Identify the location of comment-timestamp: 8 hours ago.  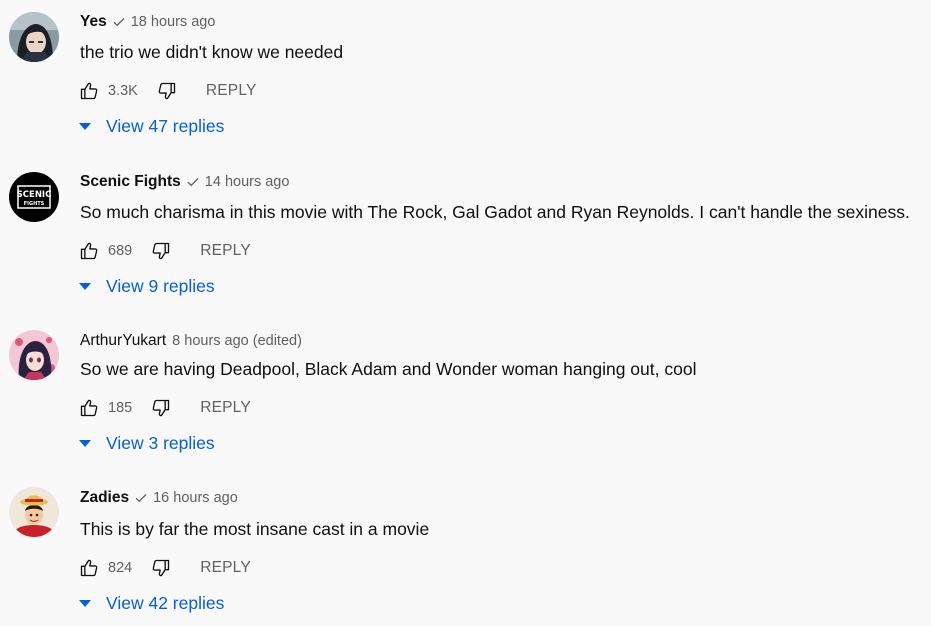
(210, 341).